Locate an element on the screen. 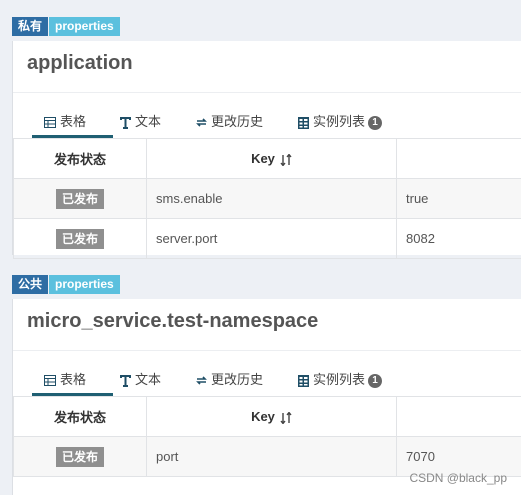 This screenshot has width=521, height=495. namespace-header: micro_service.test-namespace is located at coordinates (267, 325).